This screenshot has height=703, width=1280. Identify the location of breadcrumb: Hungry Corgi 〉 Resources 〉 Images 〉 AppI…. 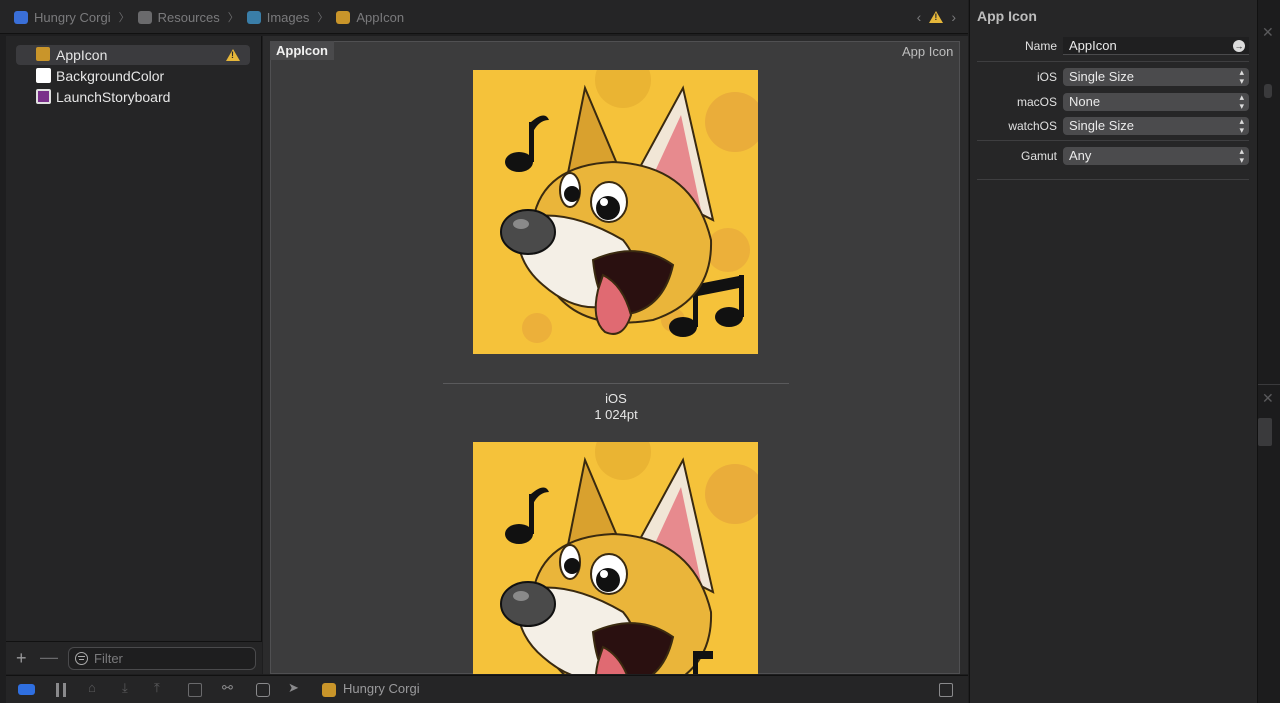
(209, 17).